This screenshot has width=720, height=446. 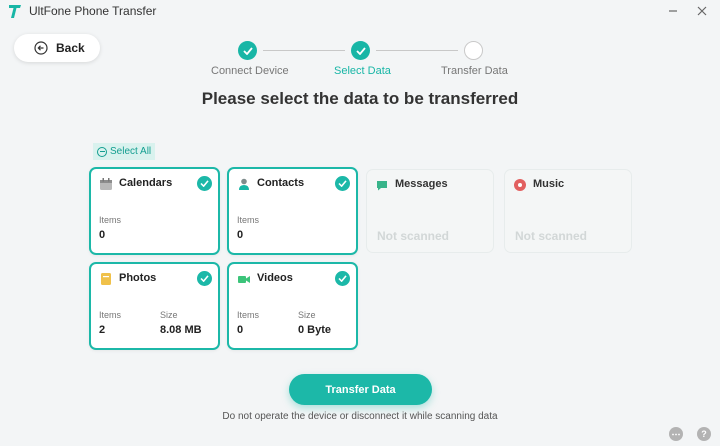 I want to click on card-title: Music, so click(x=549, y=184).